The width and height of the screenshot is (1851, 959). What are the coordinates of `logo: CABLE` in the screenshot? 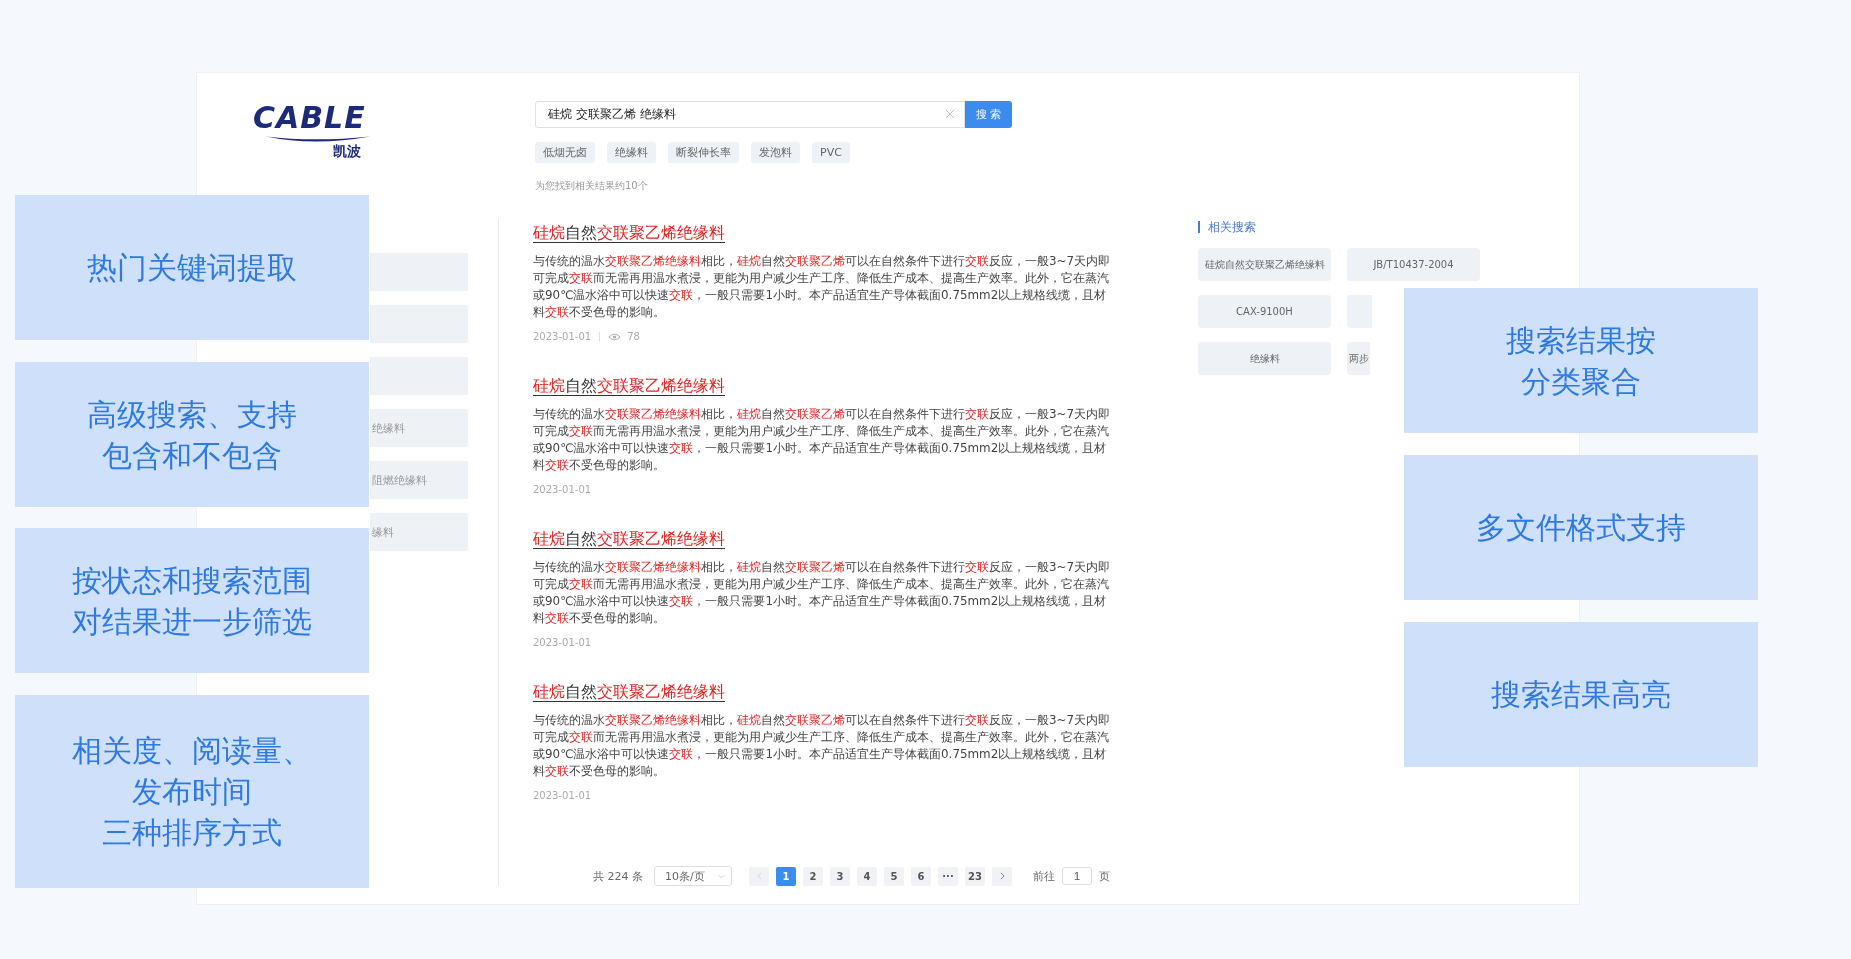 It's located at (309, 118).